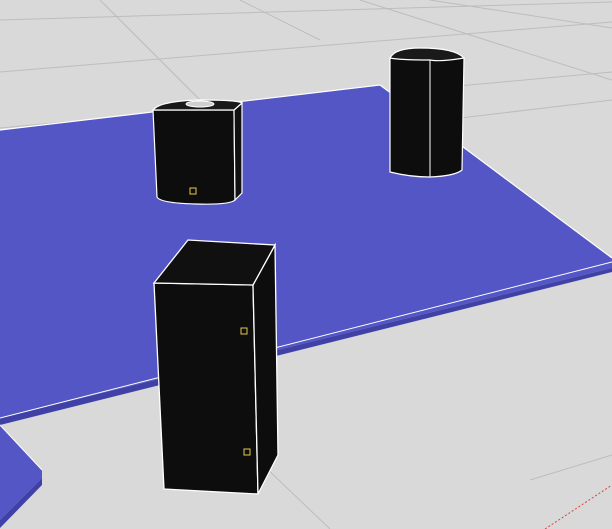 The image size is (612, 529). What do you see at coordinates (197, 152) in the screenshot?
I see `object-box-small` at bounding box center [197, 152].